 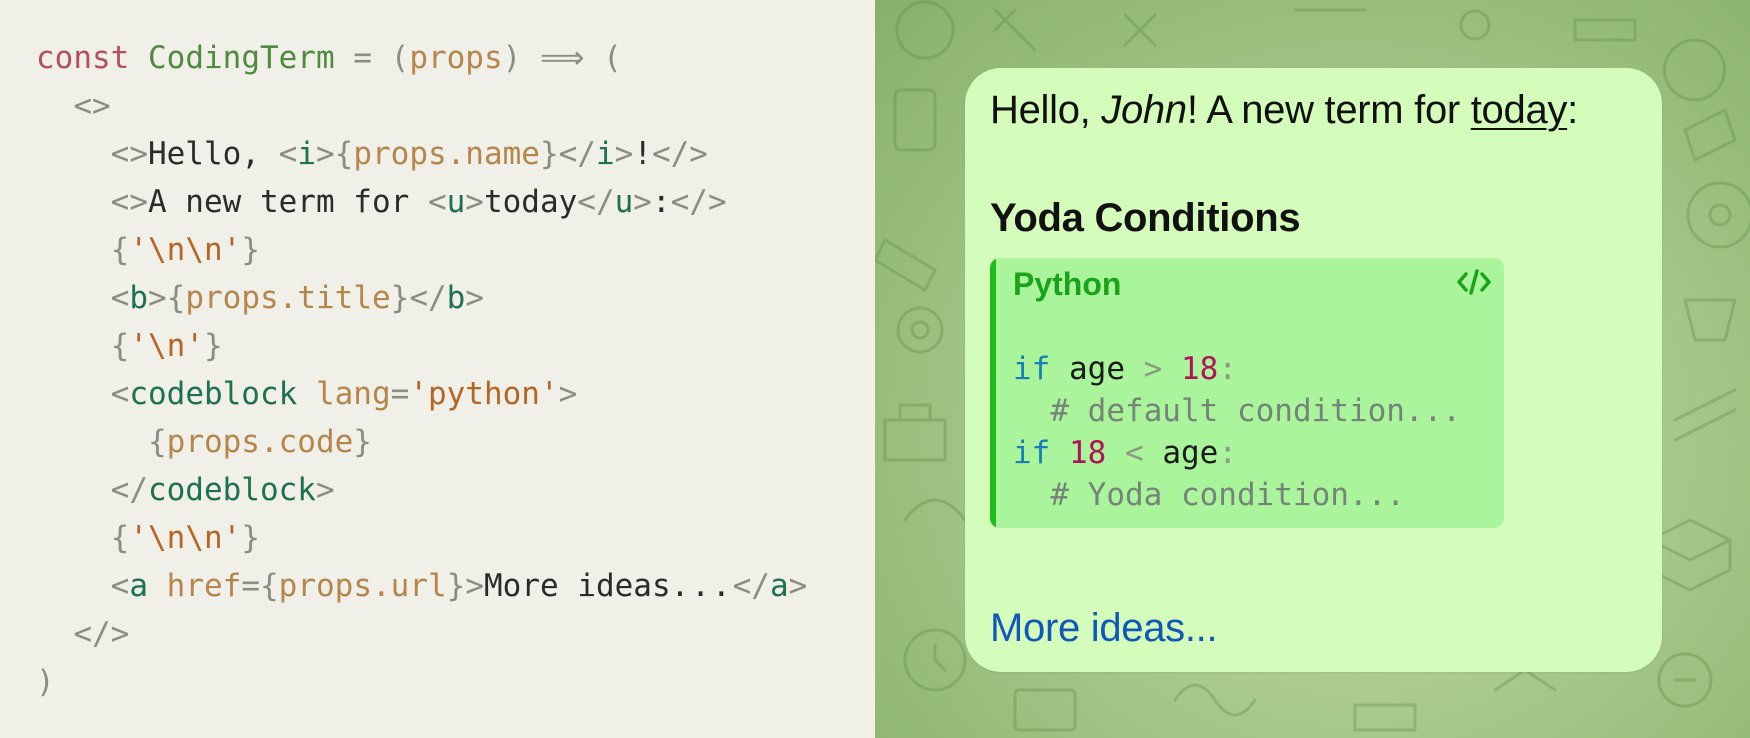 What do you see at coordinates (1125, 453) in the screenshot?
I see `code-block-line: if 18 < age:` at bounding box center [1125, 453].